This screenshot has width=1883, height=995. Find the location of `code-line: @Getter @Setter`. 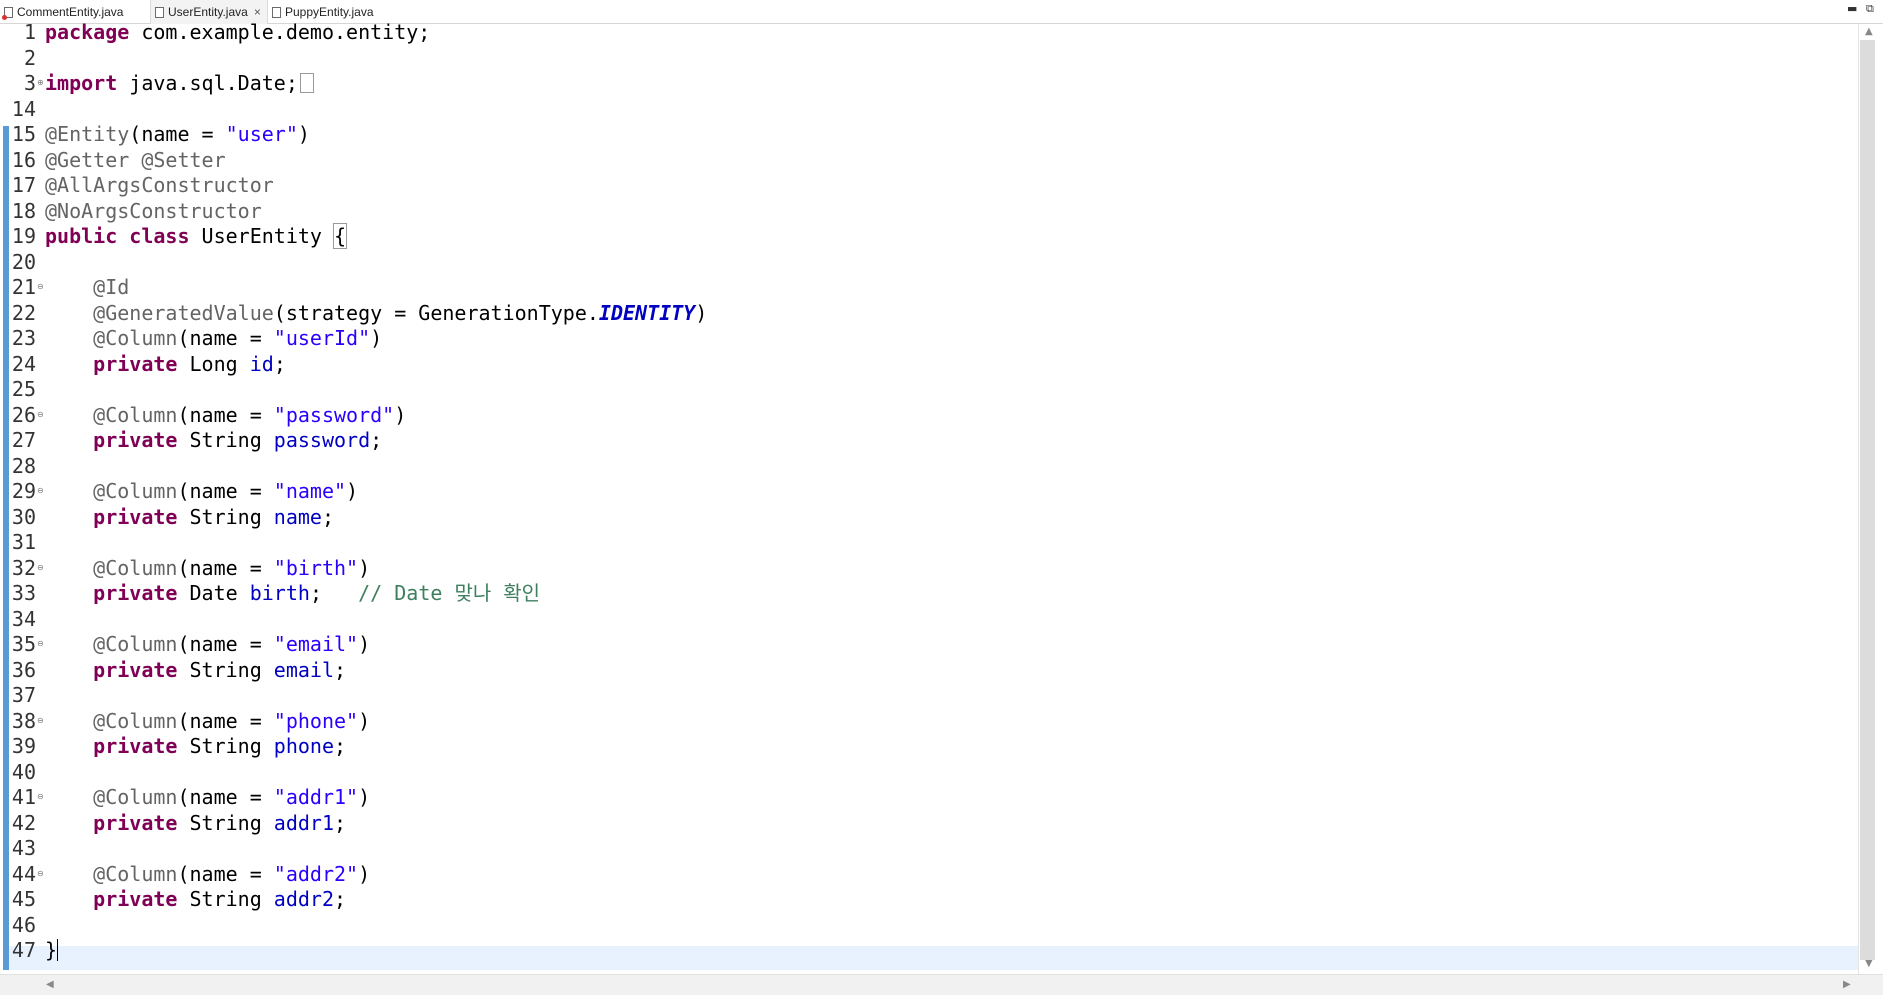

code-line: @Getter @Setter is located at coordinates (135, 160).